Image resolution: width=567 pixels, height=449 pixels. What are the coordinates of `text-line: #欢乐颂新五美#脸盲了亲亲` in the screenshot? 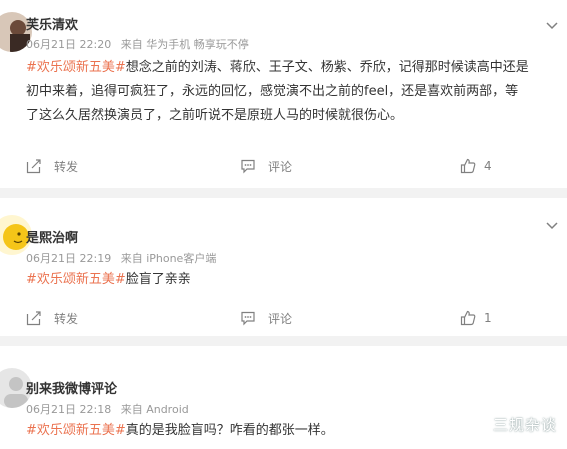 It's located at (291, 280).